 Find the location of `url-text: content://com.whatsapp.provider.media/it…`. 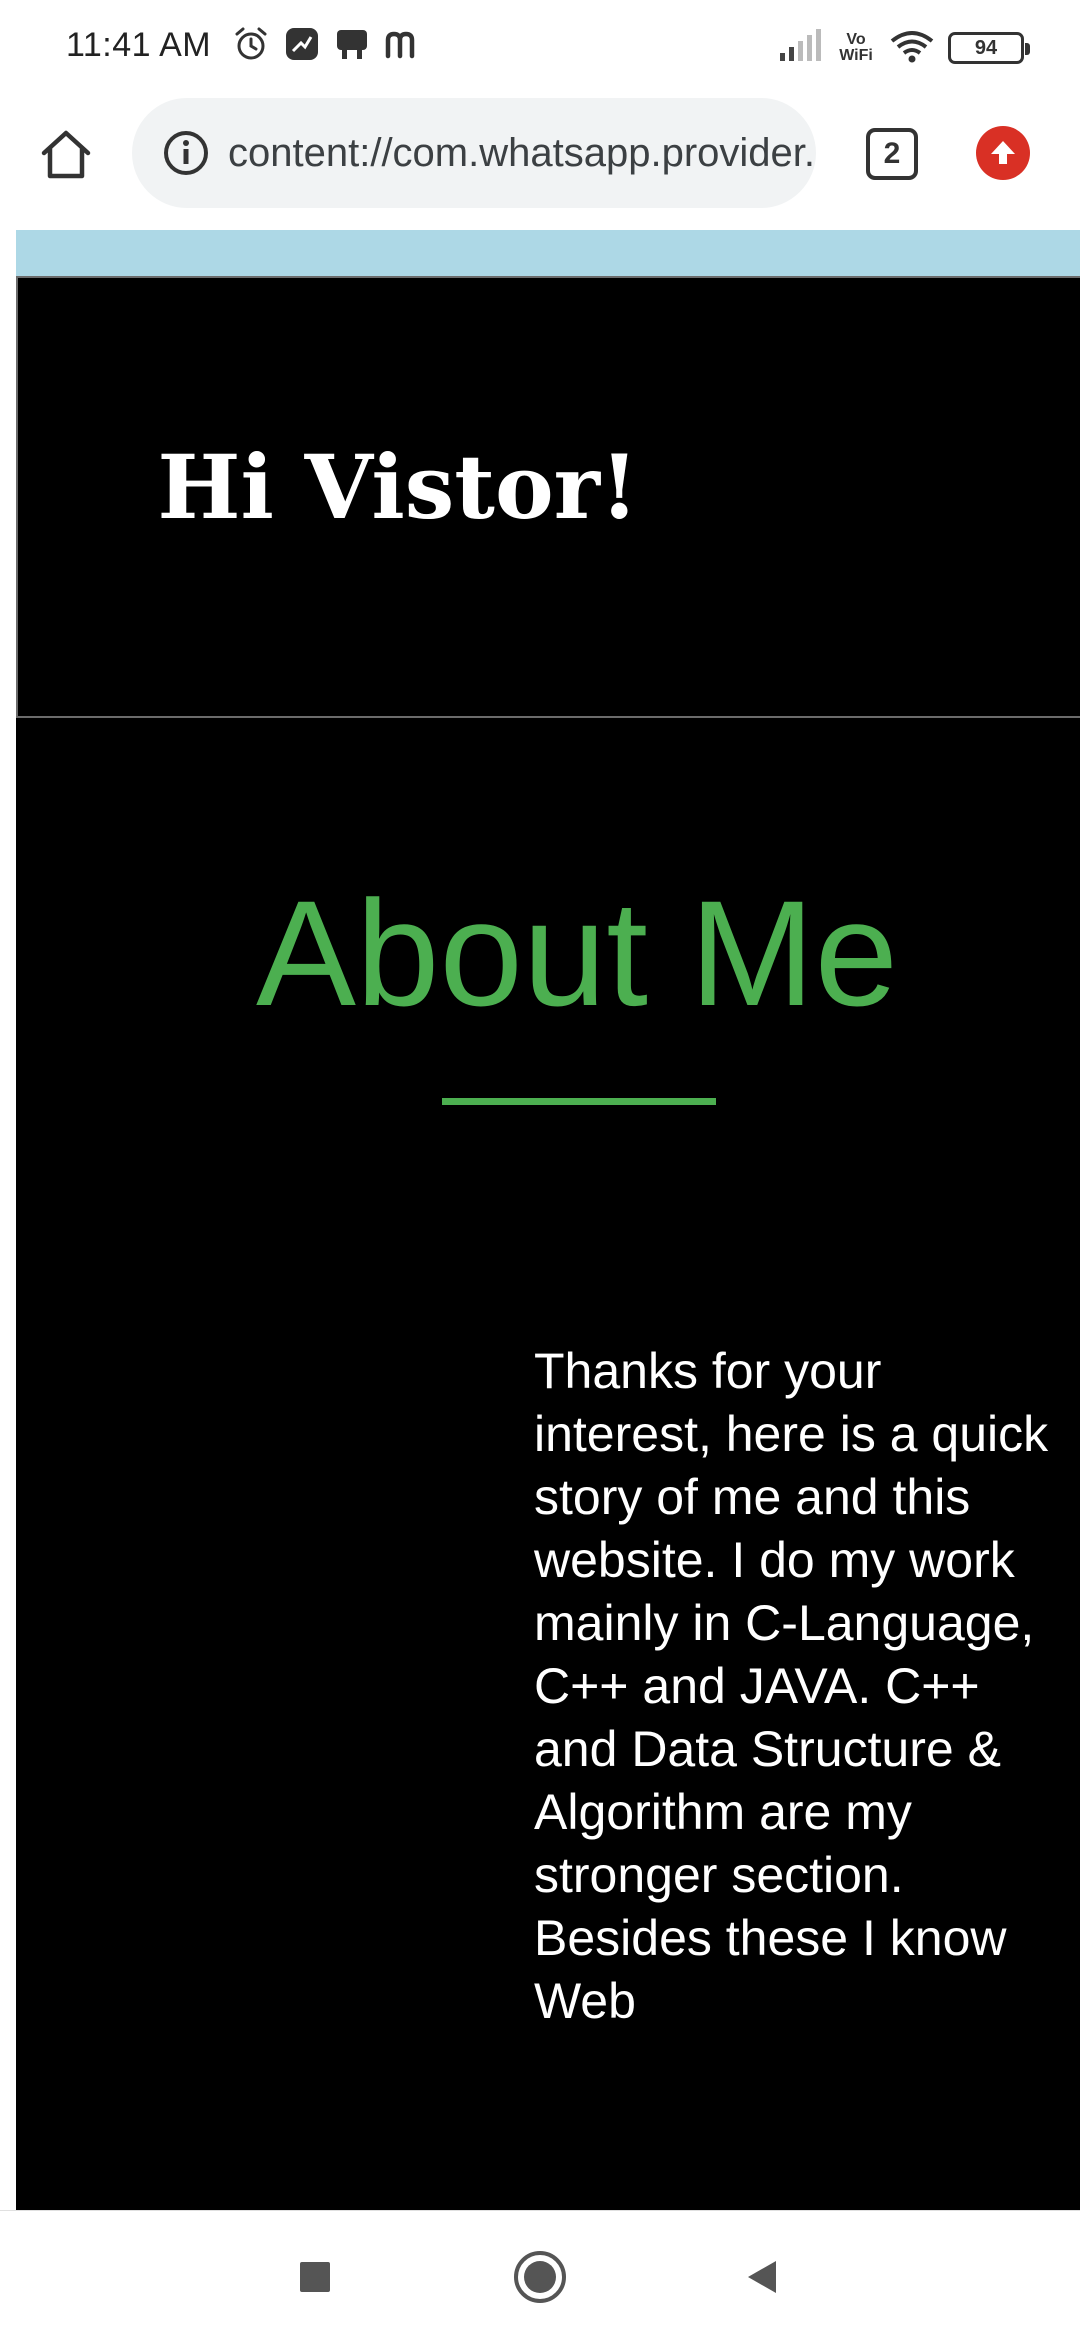

url-text: content://com.whatsapp.provider.media/it… is located at coordinates (522, 153).